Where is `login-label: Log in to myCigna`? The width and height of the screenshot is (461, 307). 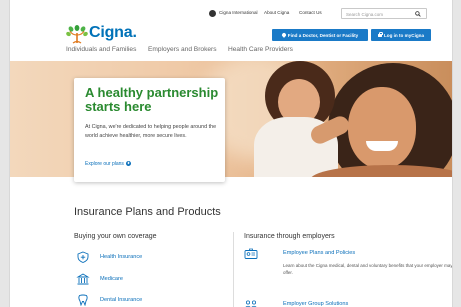
login-label: Log in to myCigna is located at coordinates (404, 35).